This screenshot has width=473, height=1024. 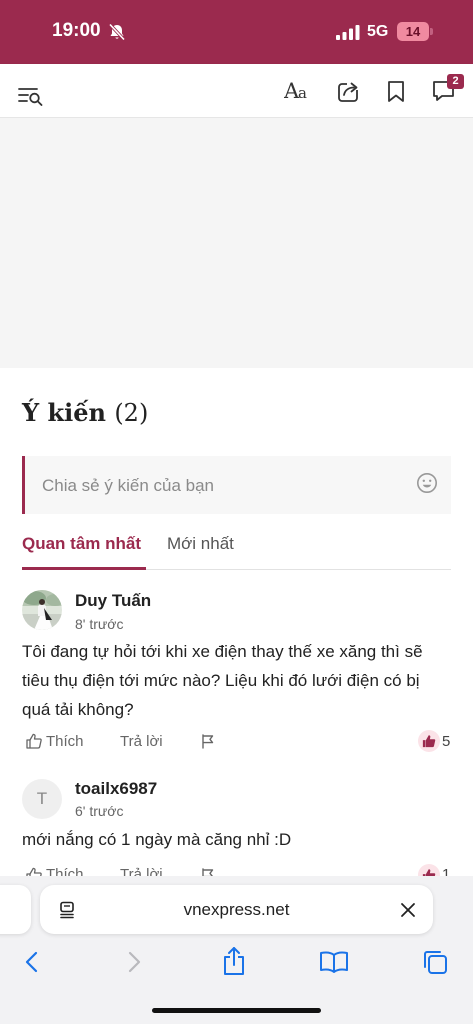 I want to click on battery-icon: 14, so click(x=415, y=31).